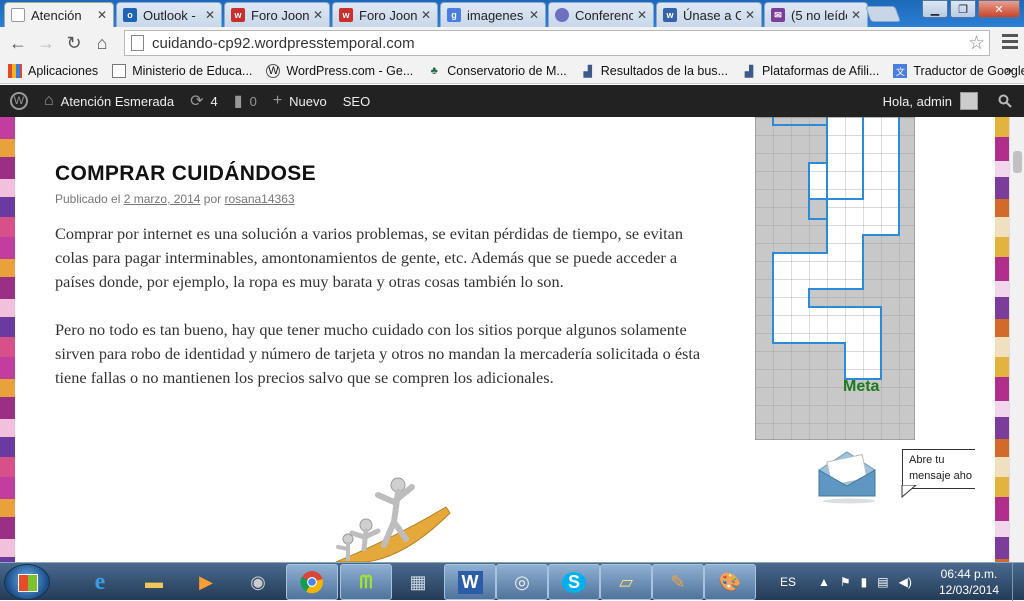 This screenshot has height=601, width=1024. Describe the element at coordinates (604, 15) in the screenshot. I see `tab-label: Conferenc` at that location.